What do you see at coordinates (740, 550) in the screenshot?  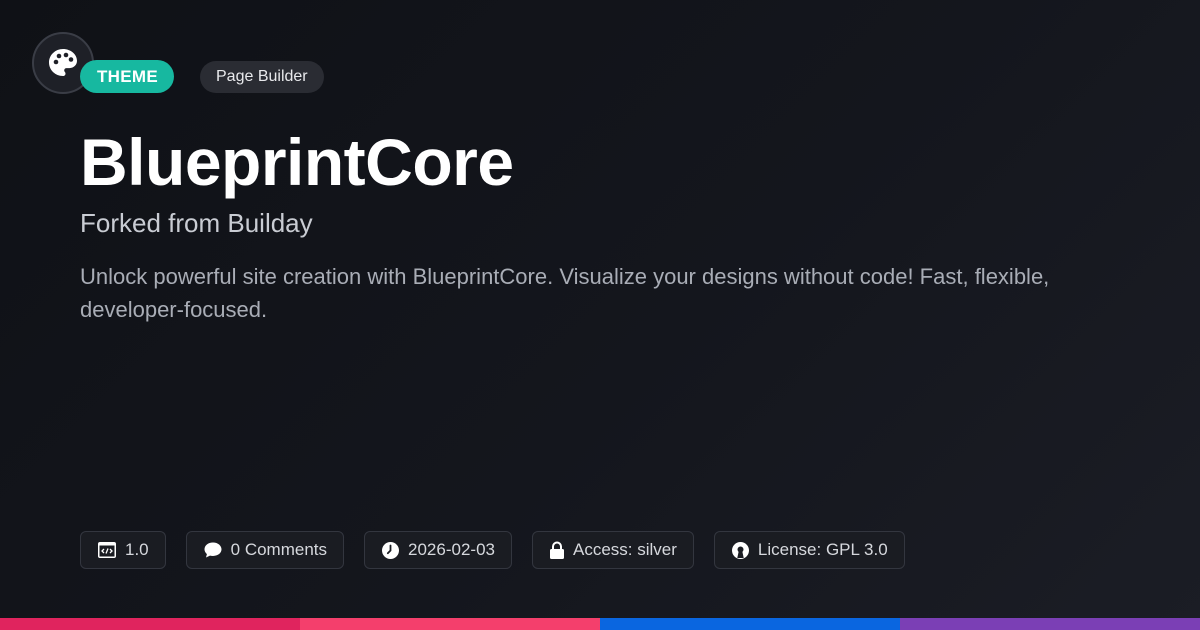 I see `open-source-icon` at bounding box center [740, 550].